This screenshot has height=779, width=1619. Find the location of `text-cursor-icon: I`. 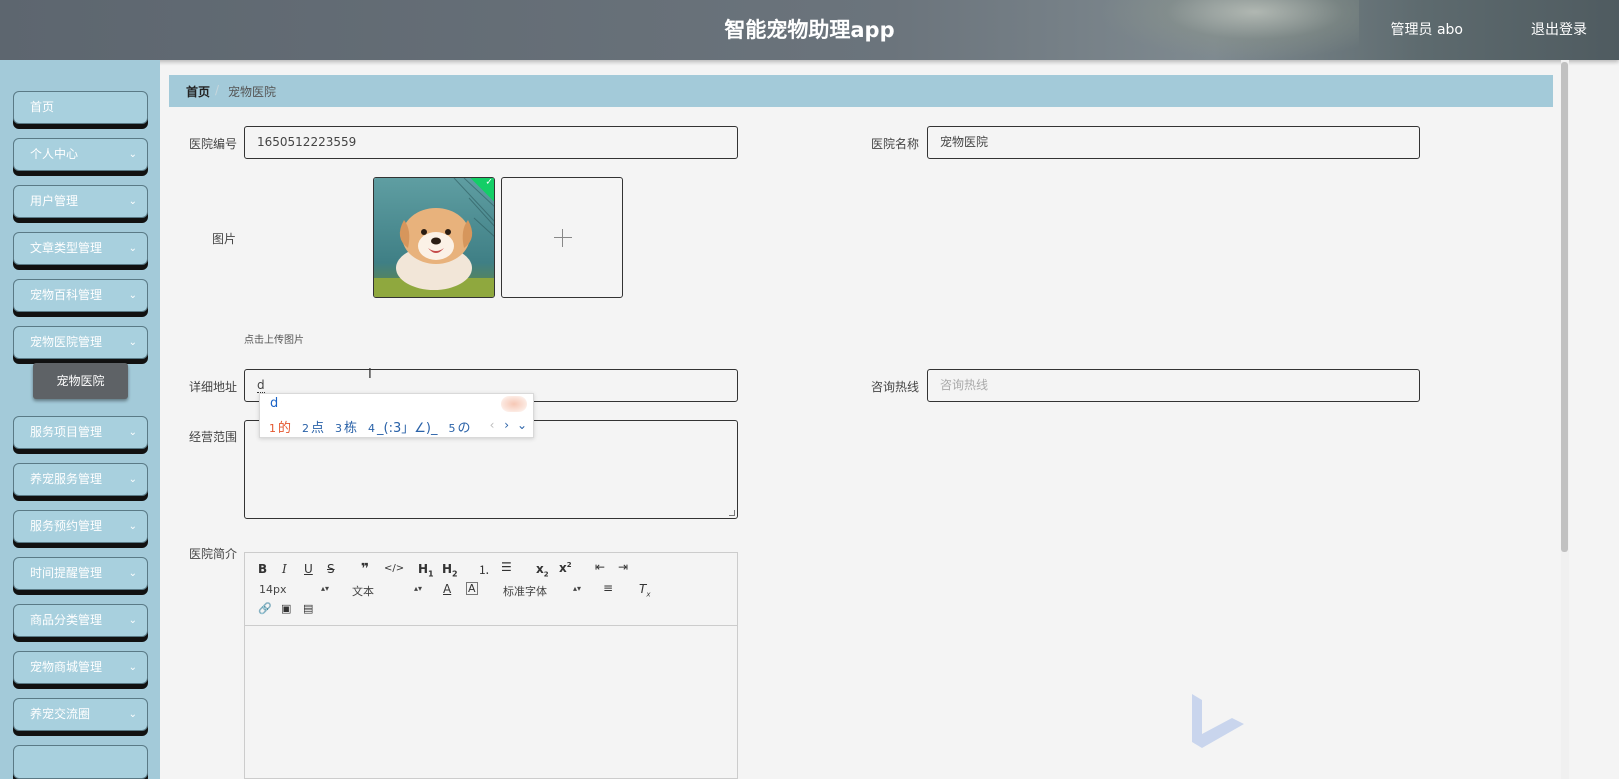

text-cursor-icon: I is located at coordinates (370, 374).